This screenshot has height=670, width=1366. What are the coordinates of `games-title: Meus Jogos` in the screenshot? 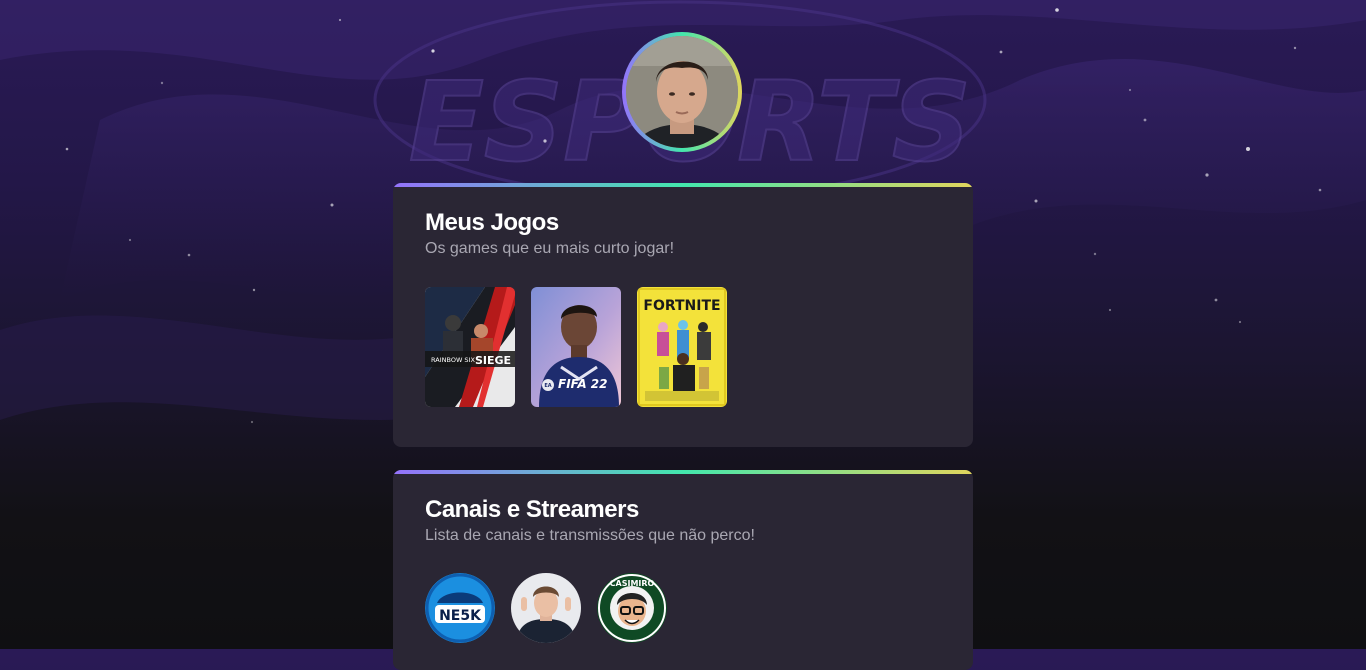 It's located at (492, 222).